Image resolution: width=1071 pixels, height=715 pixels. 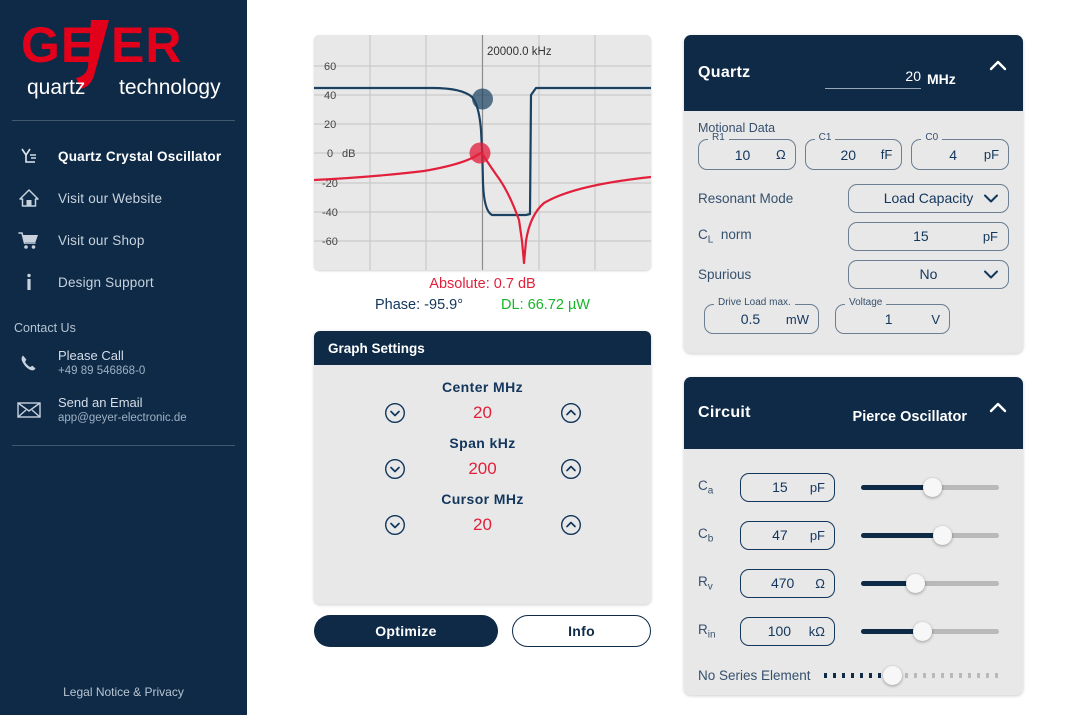 What do you see at coordinates (737, 128) in the screenshot?
I see `motional-data-label: Motional Data` at bounding box center [737, 128].